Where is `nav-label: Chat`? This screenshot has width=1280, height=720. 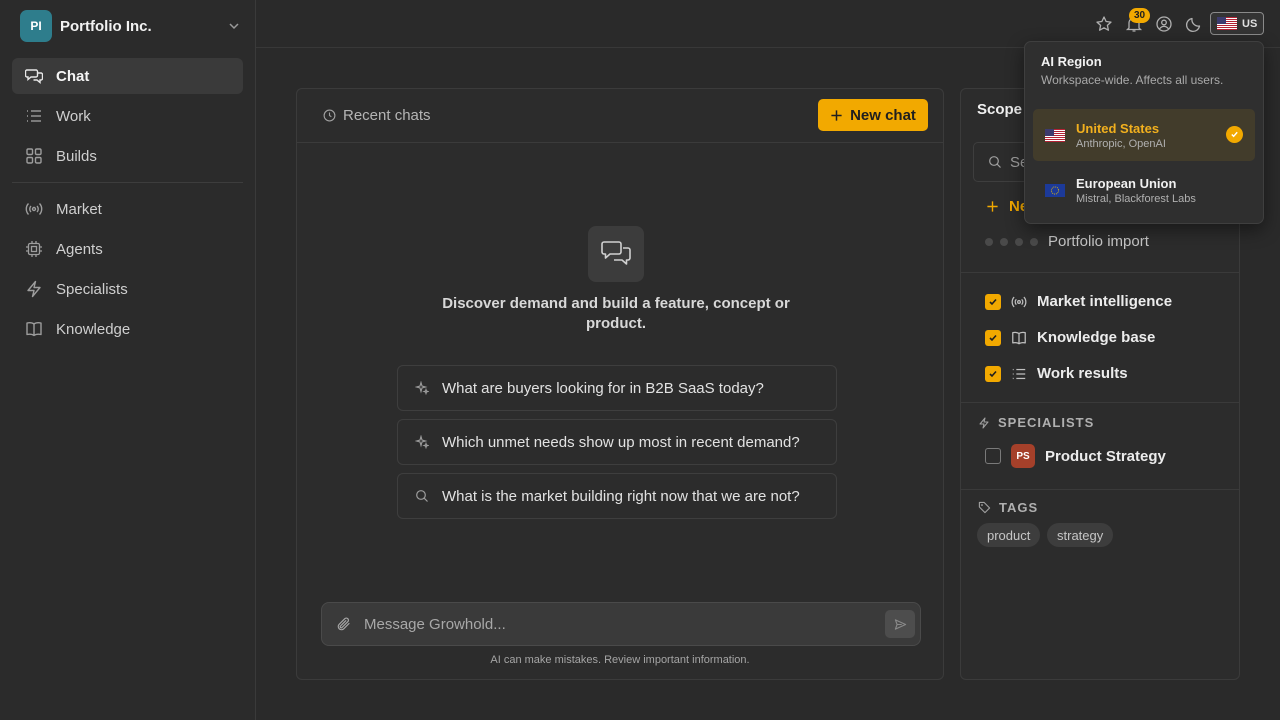 nav-label: Chat is located at coordinates (73, 76).